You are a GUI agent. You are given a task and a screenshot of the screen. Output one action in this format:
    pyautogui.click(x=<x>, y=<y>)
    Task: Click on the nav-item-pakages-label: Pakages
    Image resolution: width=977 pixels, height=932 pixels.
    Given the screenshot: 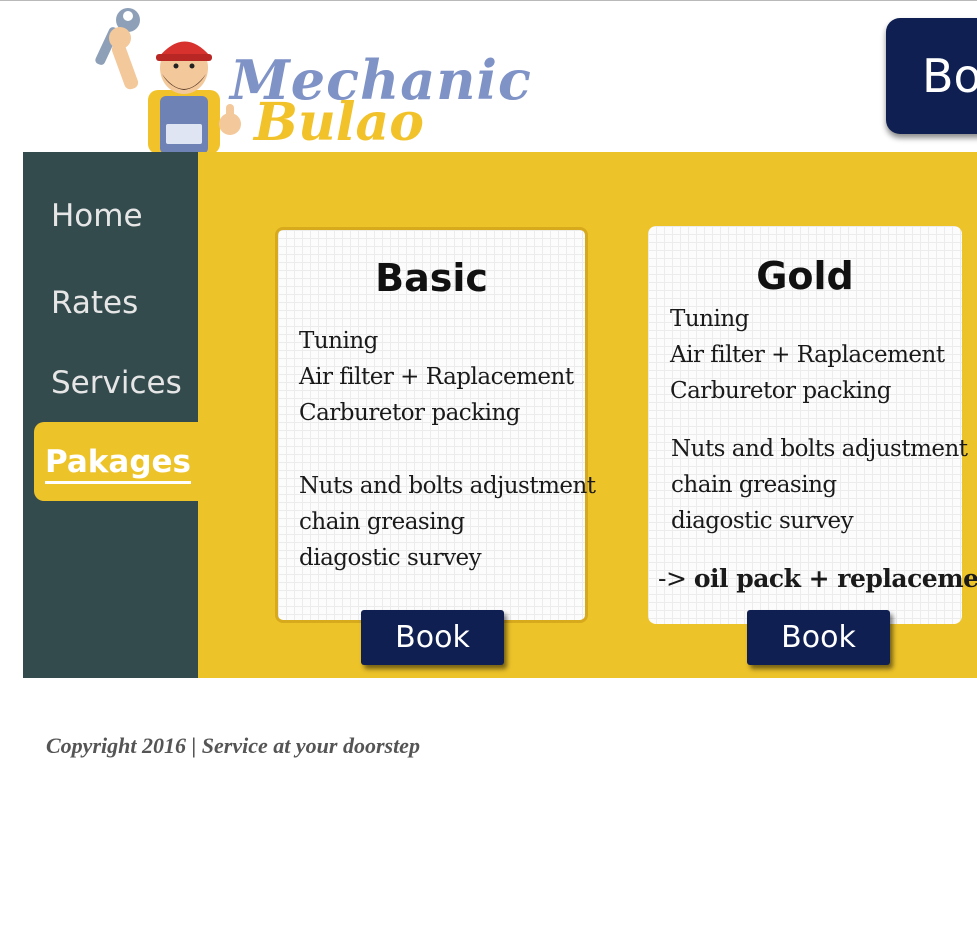 What is the action you would take?
    pyautogui.click(x=118, y=464)
    